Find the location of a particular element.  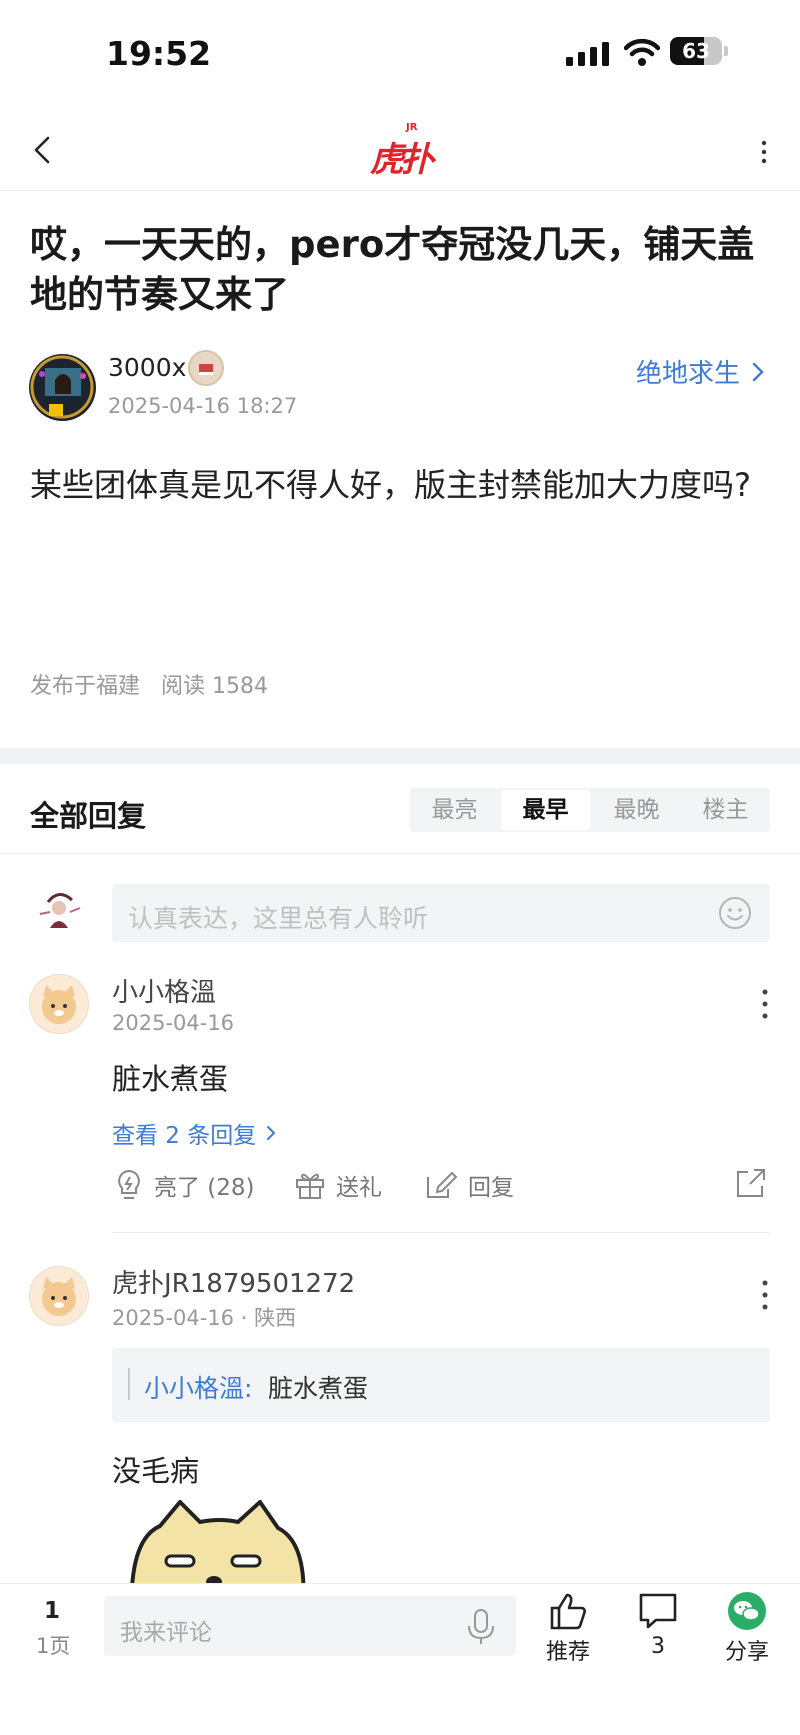

share-out-icon is located at coordinates (751, 1184).